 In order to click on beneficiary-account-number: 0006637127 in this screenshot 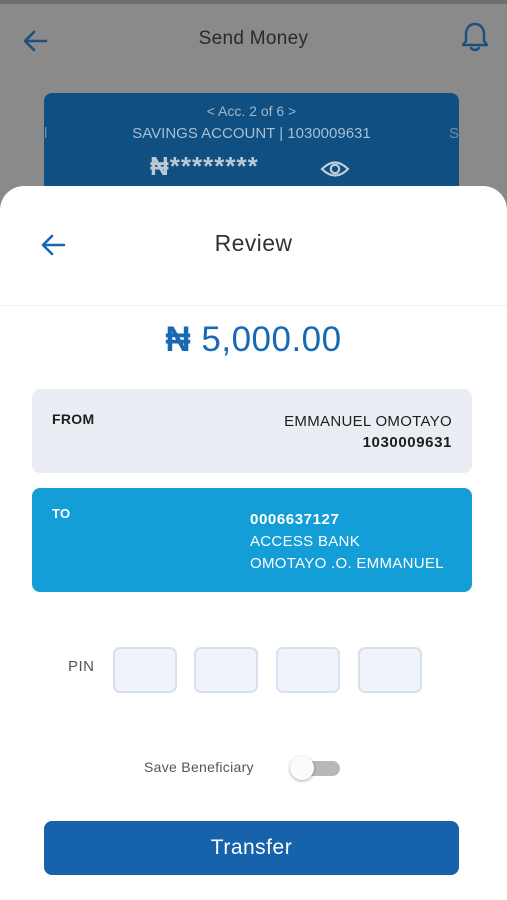, I will do `click(295, 519)`.